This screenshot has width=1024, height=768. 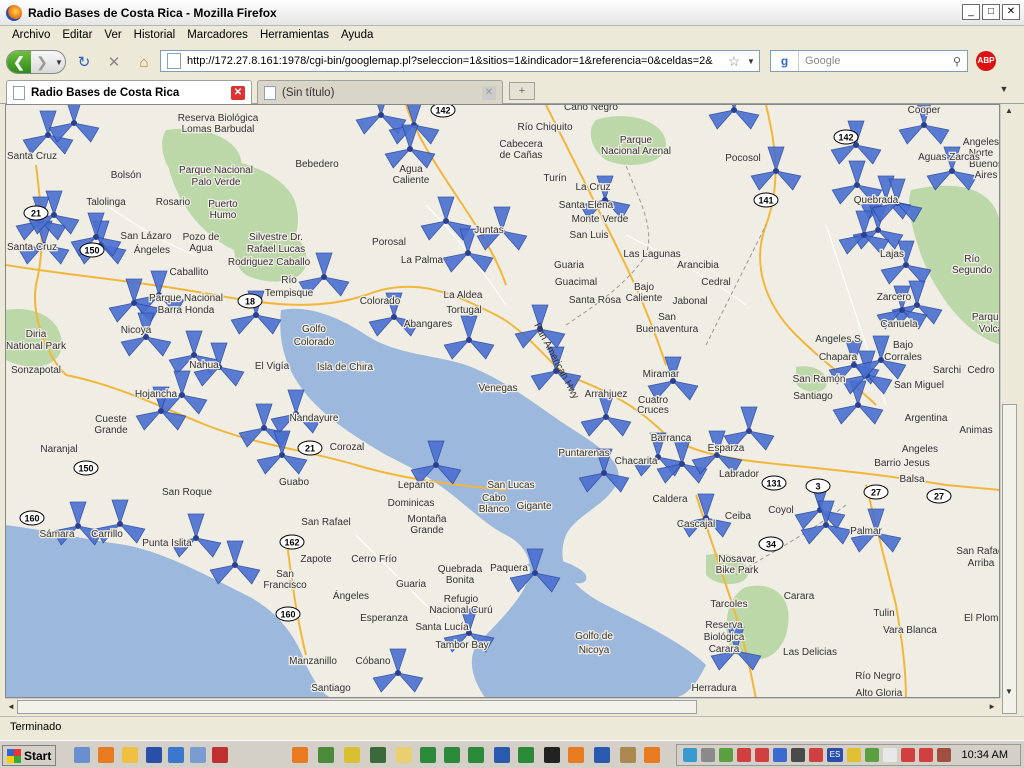 I want to click on terminal-task-icon, so click(x=552, y=755).